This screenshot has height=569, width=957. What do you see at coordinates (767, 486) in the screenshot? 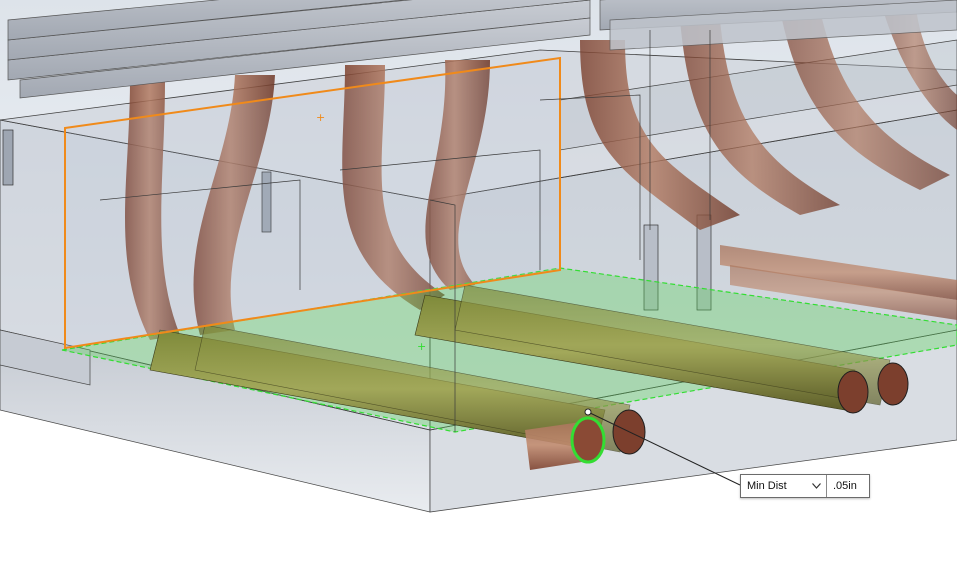
I see `measure-type-label: Min Dist` at bounding box center [767, 486].